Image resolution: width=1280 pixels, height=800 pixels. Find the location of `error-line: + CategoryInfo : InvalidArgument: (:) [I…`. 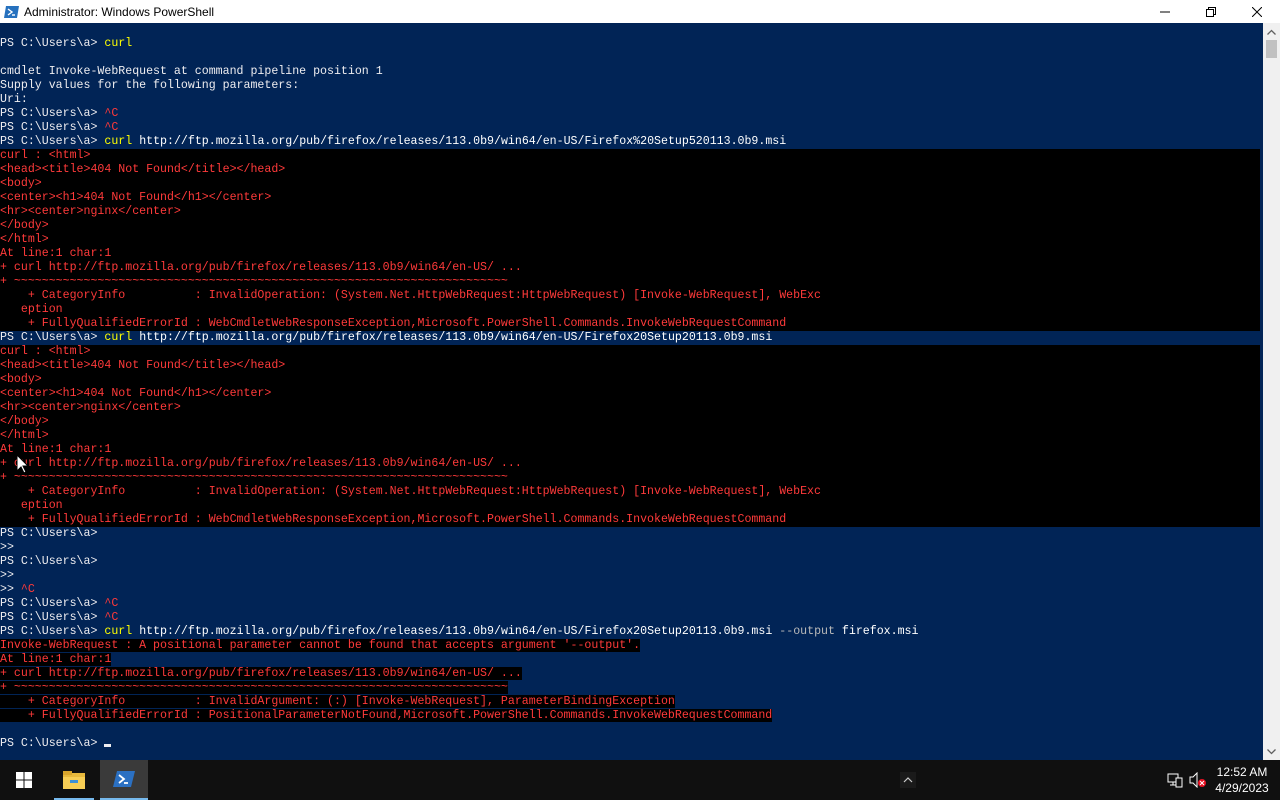

error-line: + CategoryInfo : InvalidArgument: (:) [I… is located at coordinates (337, 701).